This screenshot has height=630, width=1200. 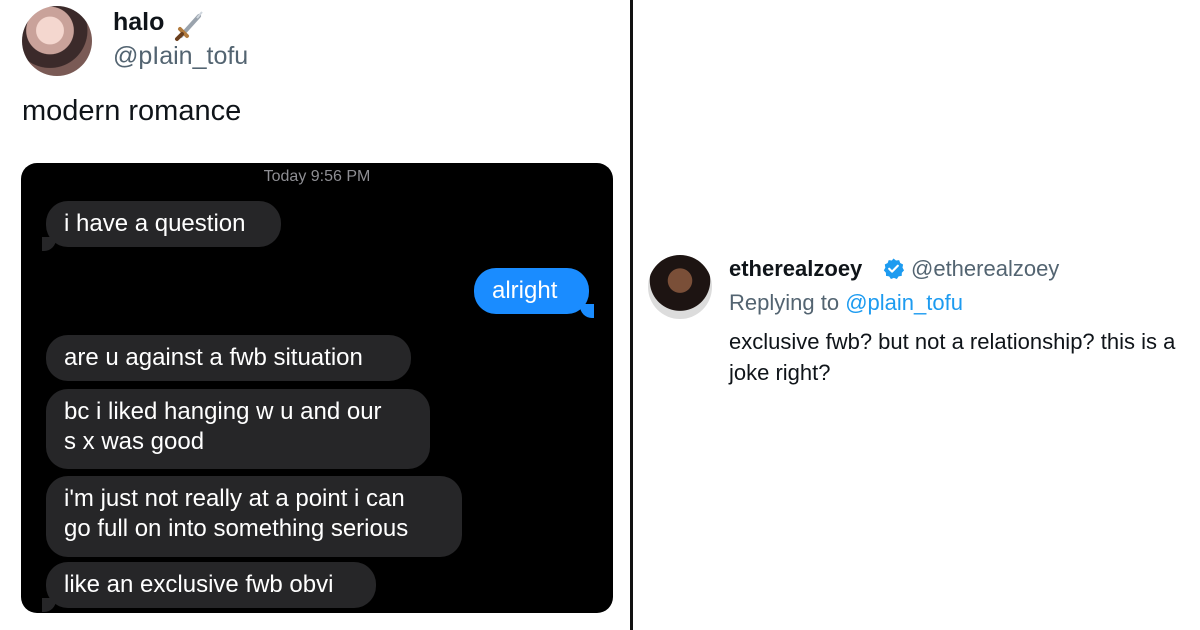 I want to click on replying-prefix: Replying to, so click(x=784, y=302).